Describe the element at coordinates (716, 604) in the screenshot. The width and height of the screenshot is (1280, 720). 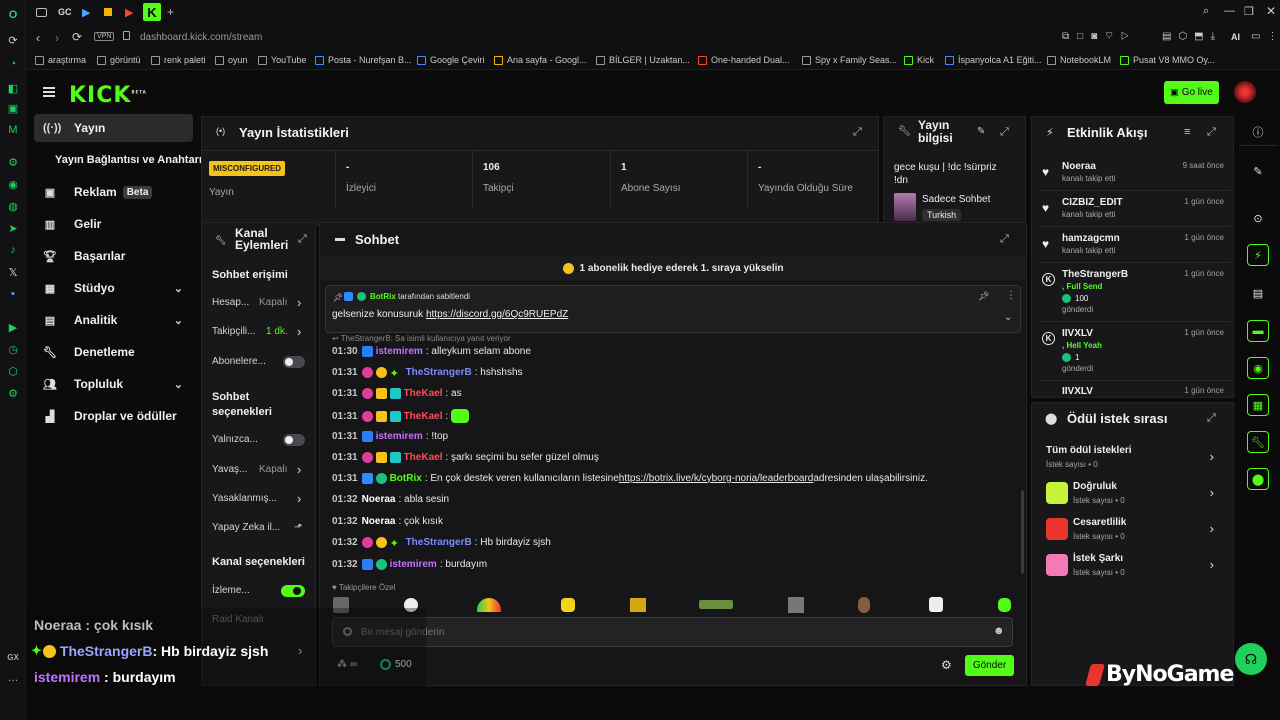
I see `emote-6-icon` at that location.